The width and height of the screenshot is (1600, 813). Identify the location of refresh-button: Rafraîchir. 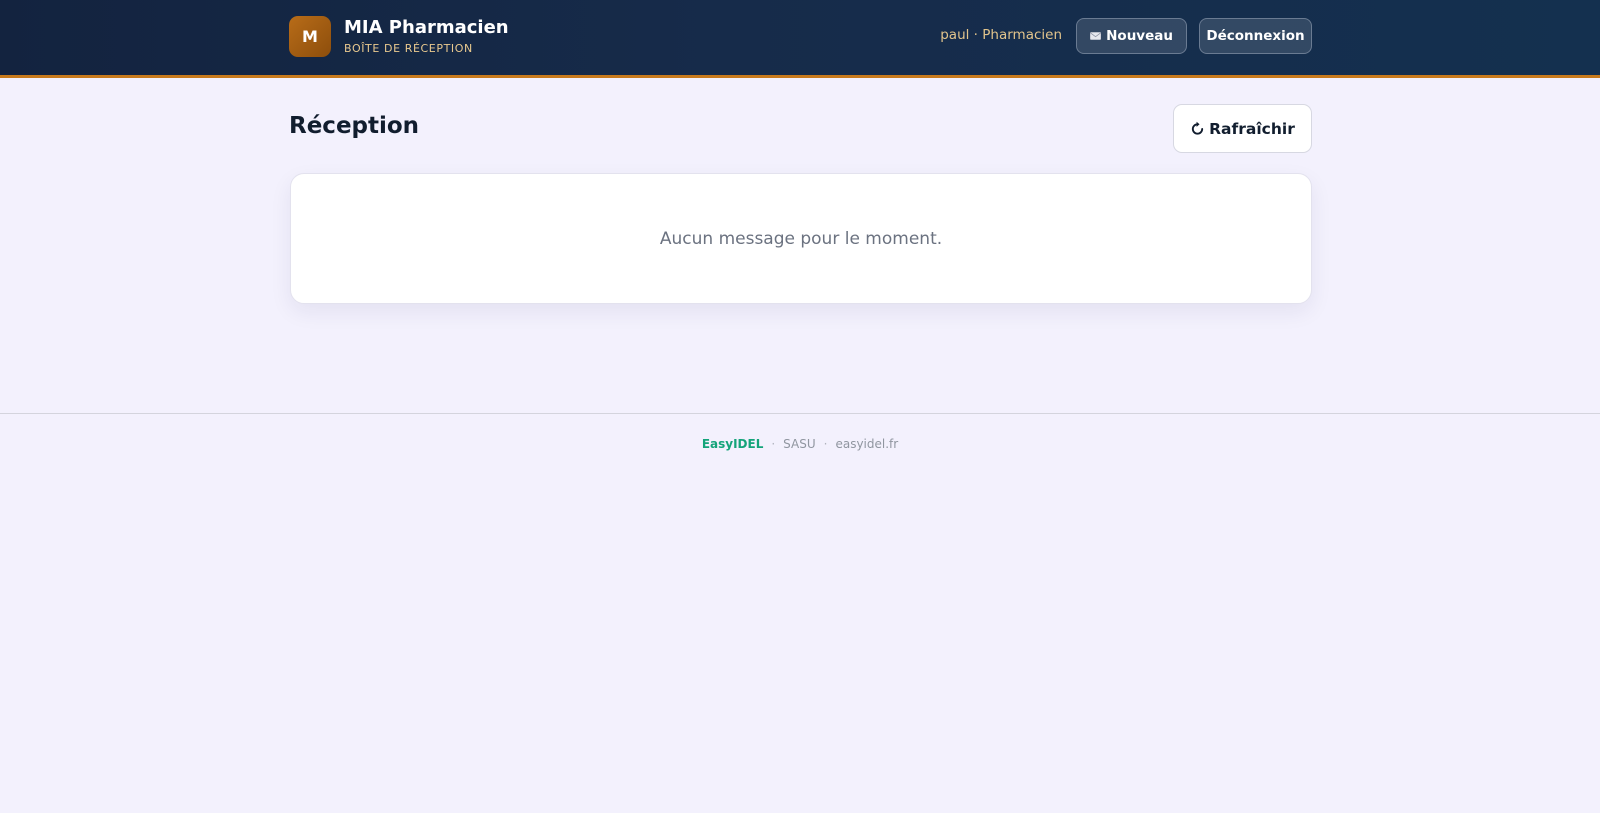
(1242, 128).